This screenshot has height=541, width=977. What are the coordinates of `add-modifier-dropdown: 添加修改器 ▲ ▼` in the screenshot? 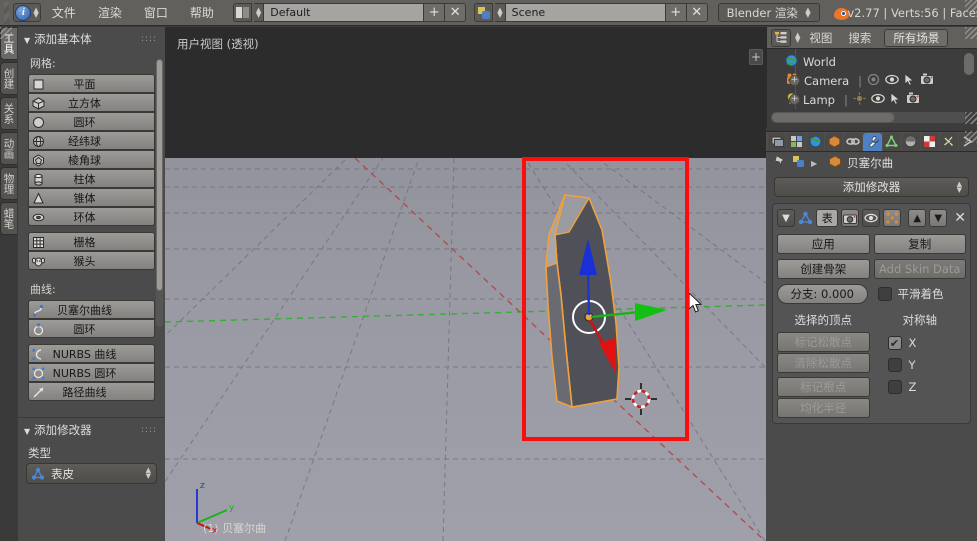 It's located at (871, 187).